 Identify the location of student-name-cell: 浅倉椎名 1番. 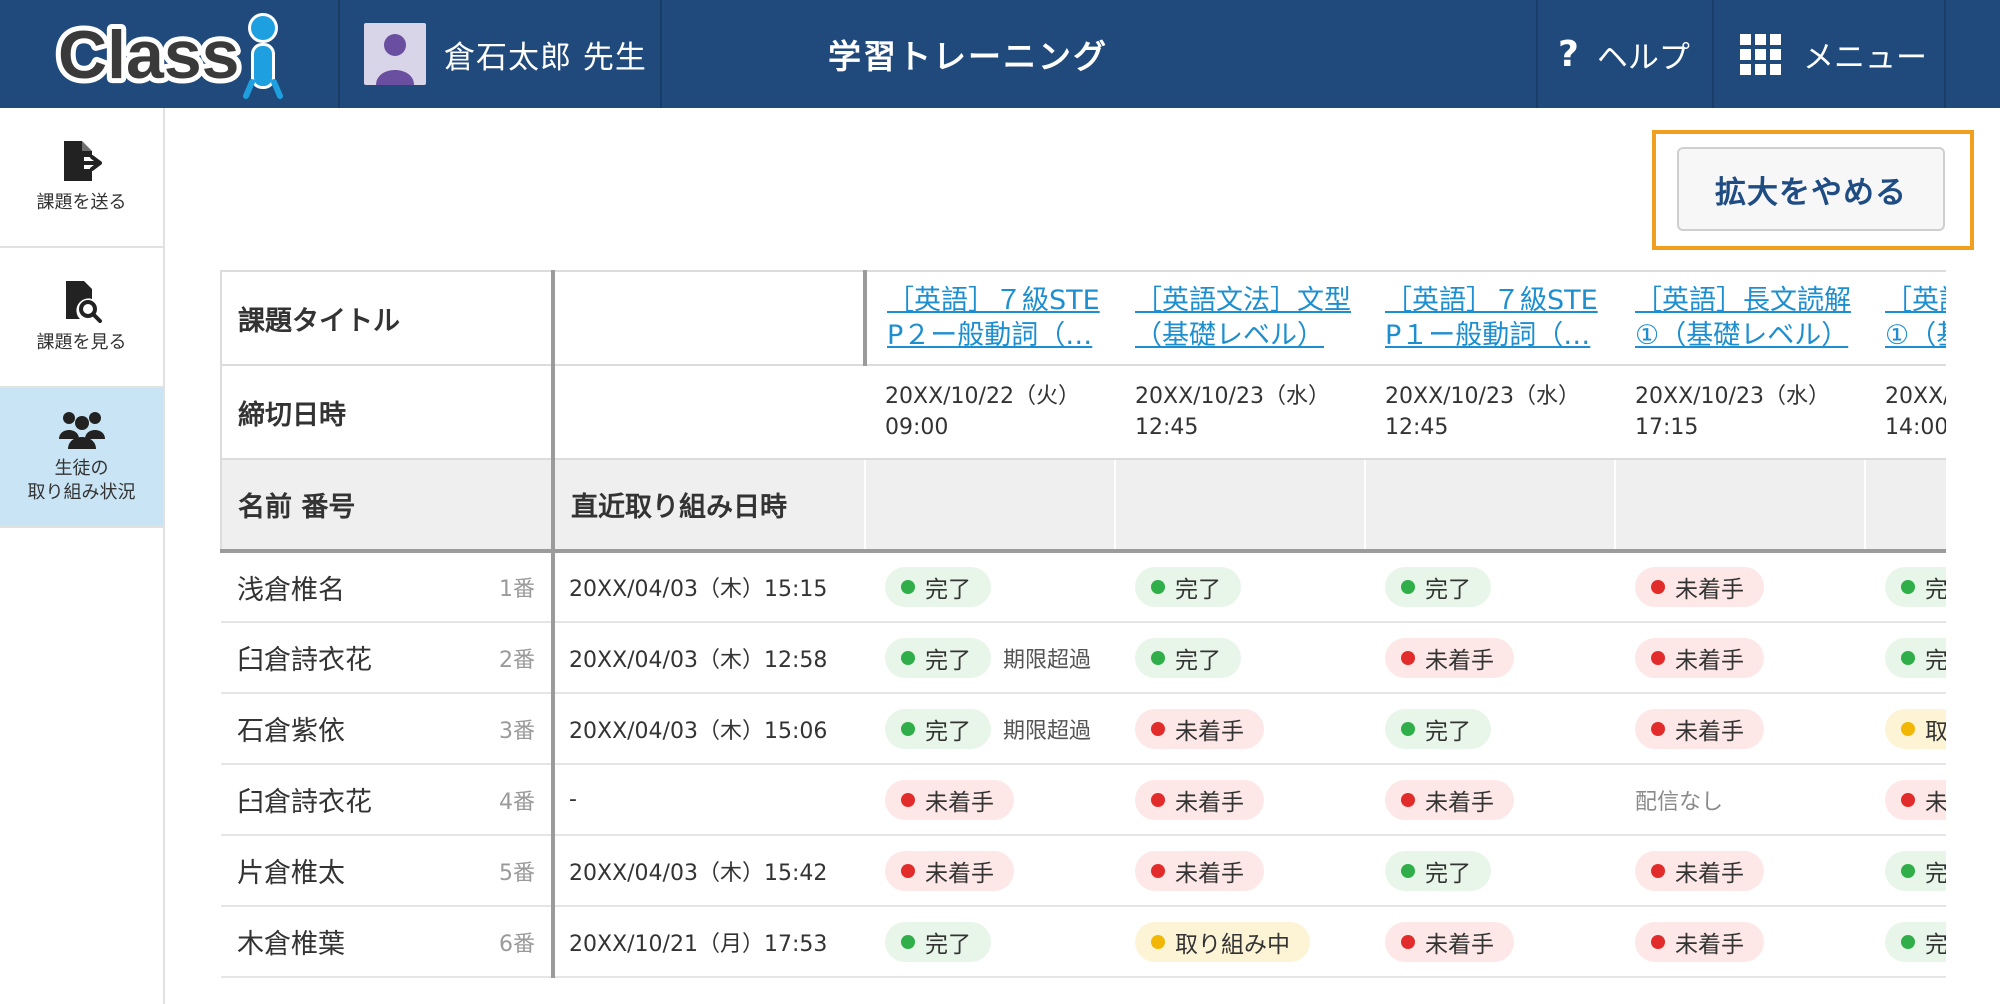
(387, 587).